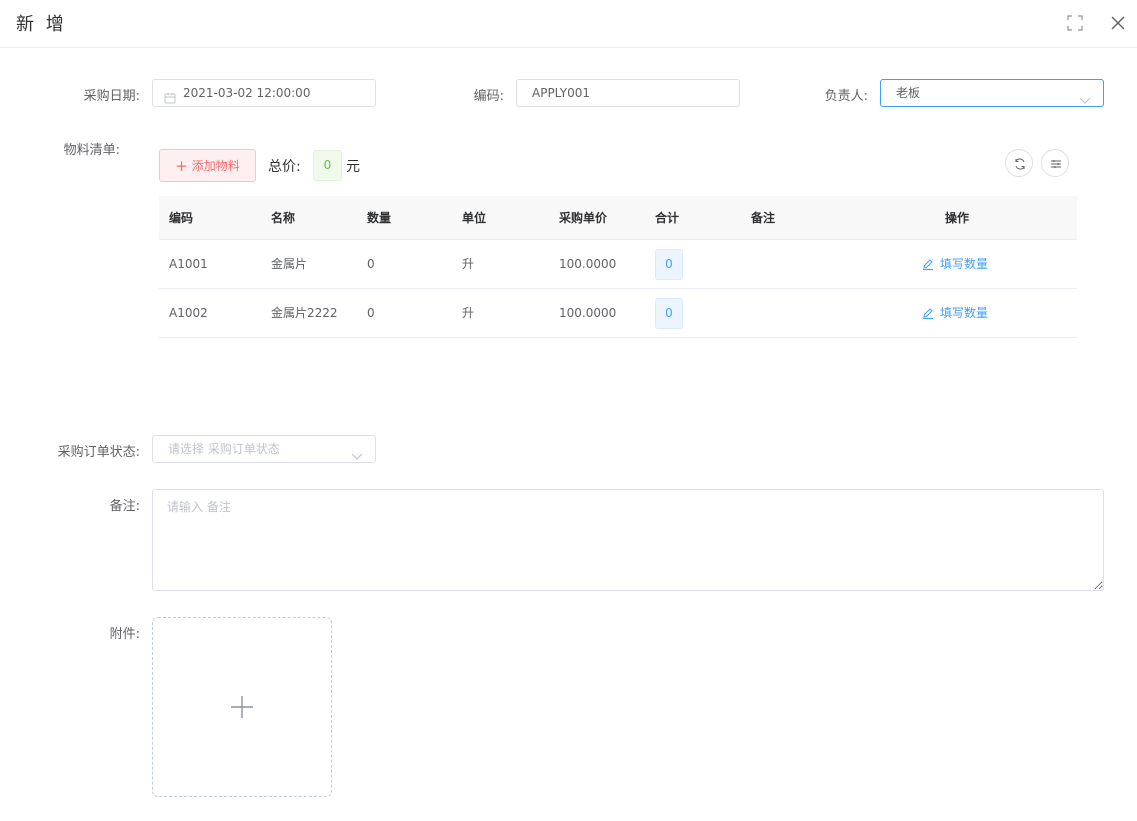 This screenshot has width=1137, height=821. Describe the element at coordinates (304, 313) in the screenshot. I see `cell-name: 金属片2222` at that location.